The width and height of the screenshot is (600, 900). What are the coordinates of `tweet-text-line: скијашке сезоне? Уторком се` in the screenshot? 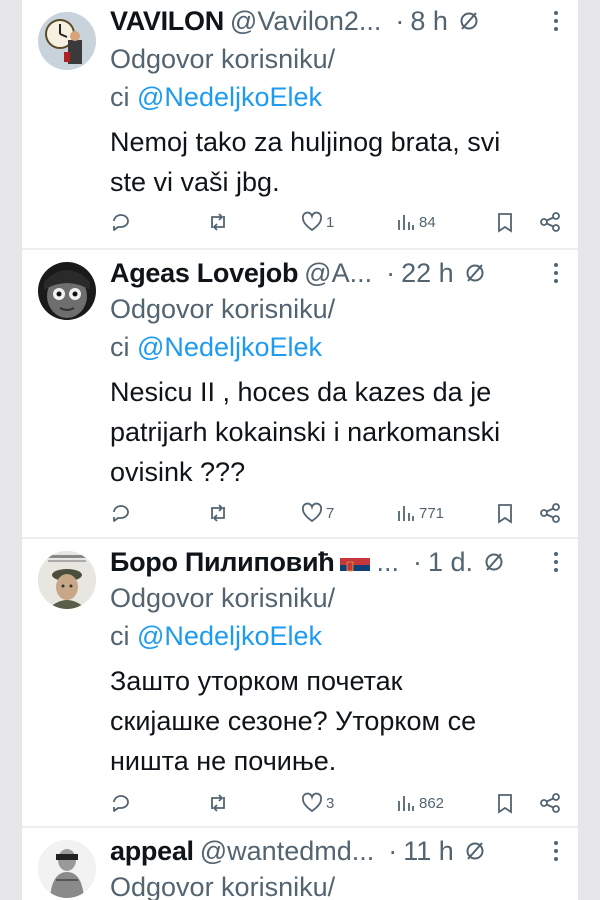 It's located at (293, 721).